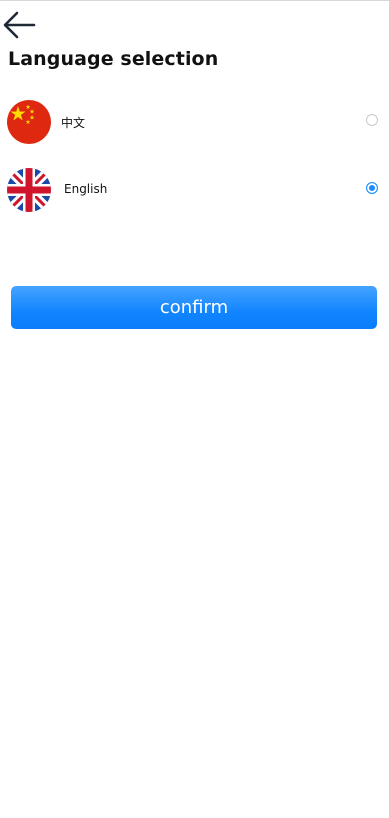 This screenshot has width=389, height=818. Describe the element at coordinates (29, 122) in the screenshot. I see `china-flag-icon` at that location.